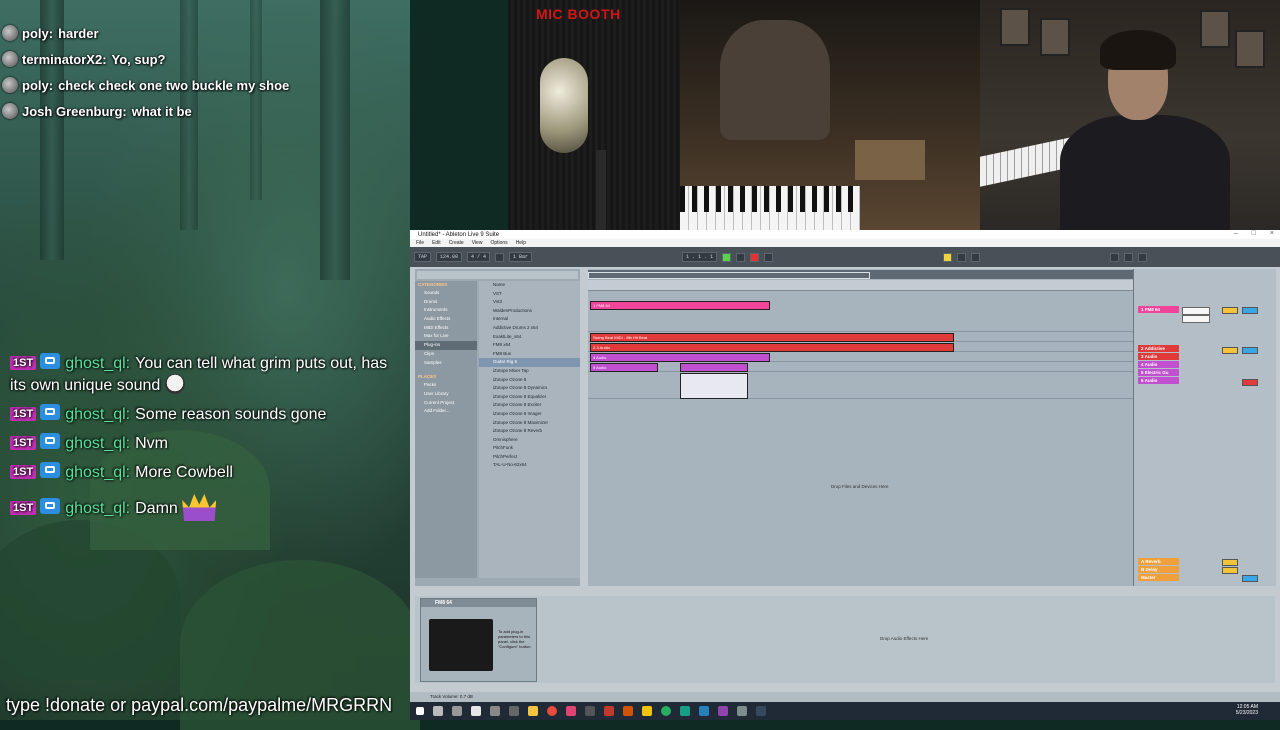 The height and width of the screenshot is (730, 1280). I want to click on browser-item: iZotope Ozone 8 Reverb, so click(529, 431).